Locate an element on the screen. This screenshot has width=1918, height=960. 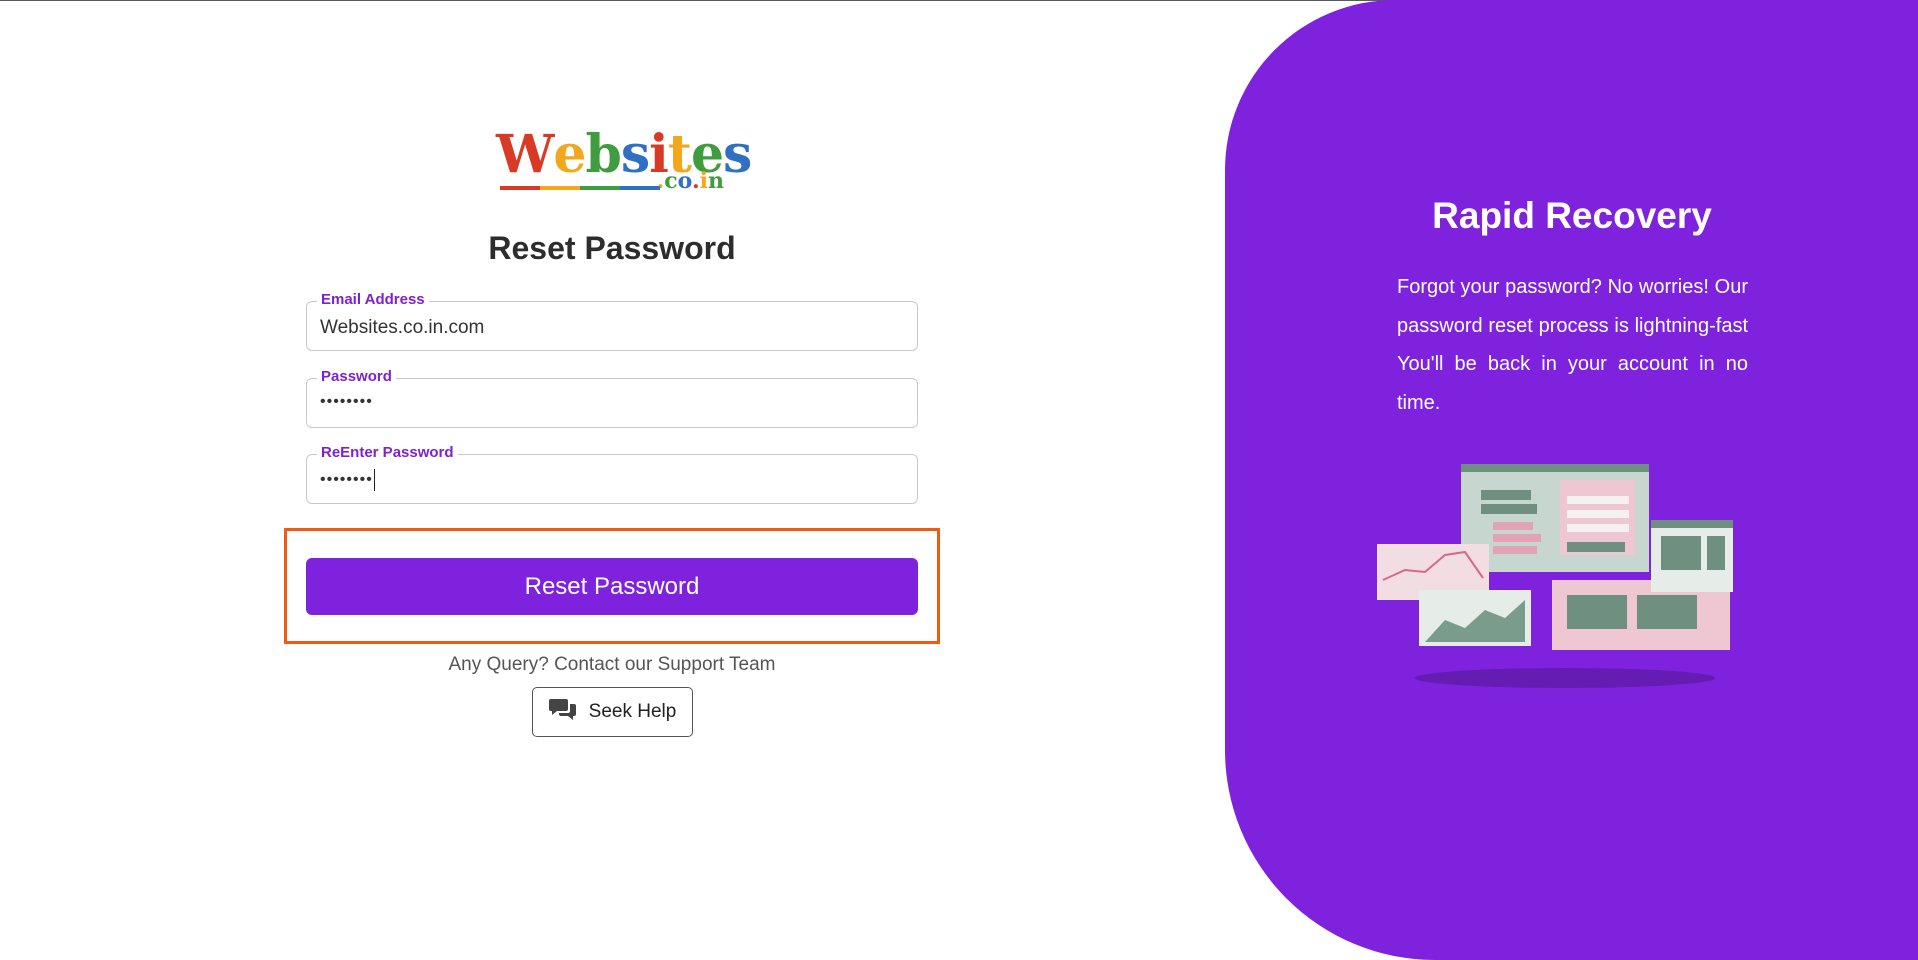
brand-logo: Websites .co.in is located at coordinates (624, 161).